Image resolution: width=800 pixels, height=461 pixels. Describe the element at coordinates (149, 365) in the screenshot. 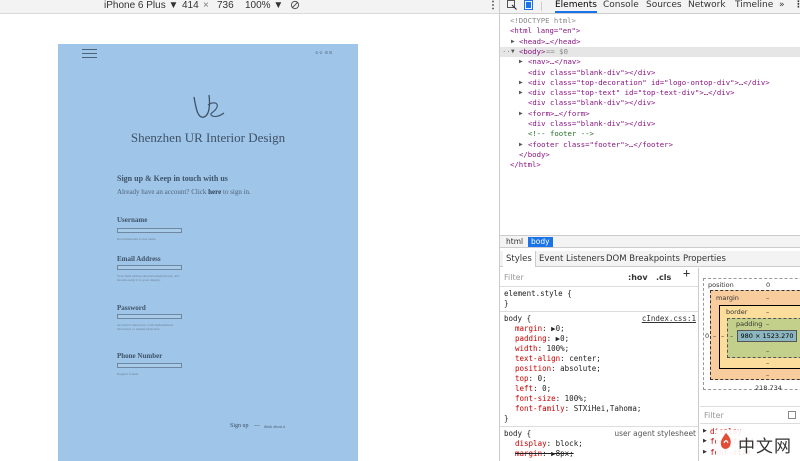

I see `phone-input` at that location.